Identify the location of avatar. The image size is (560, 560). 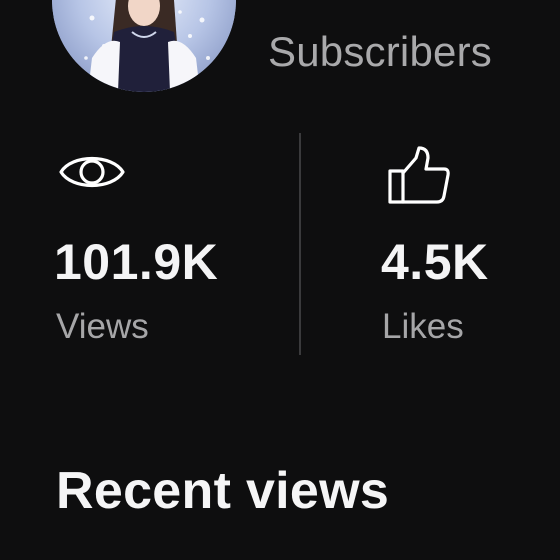
(144, 46).